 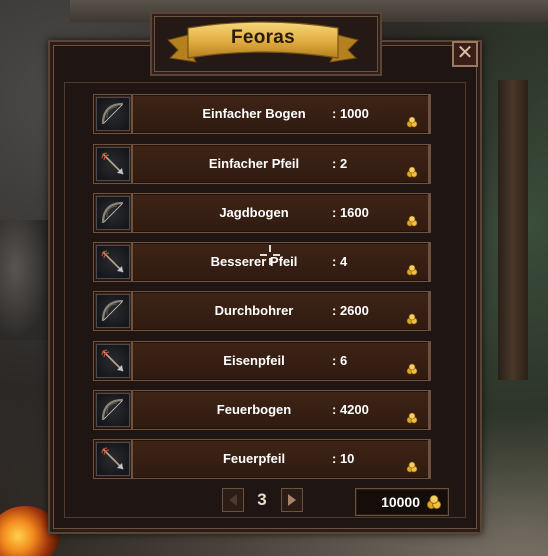 I want to click on item-price: : 1000, so click(x=350, y=113).